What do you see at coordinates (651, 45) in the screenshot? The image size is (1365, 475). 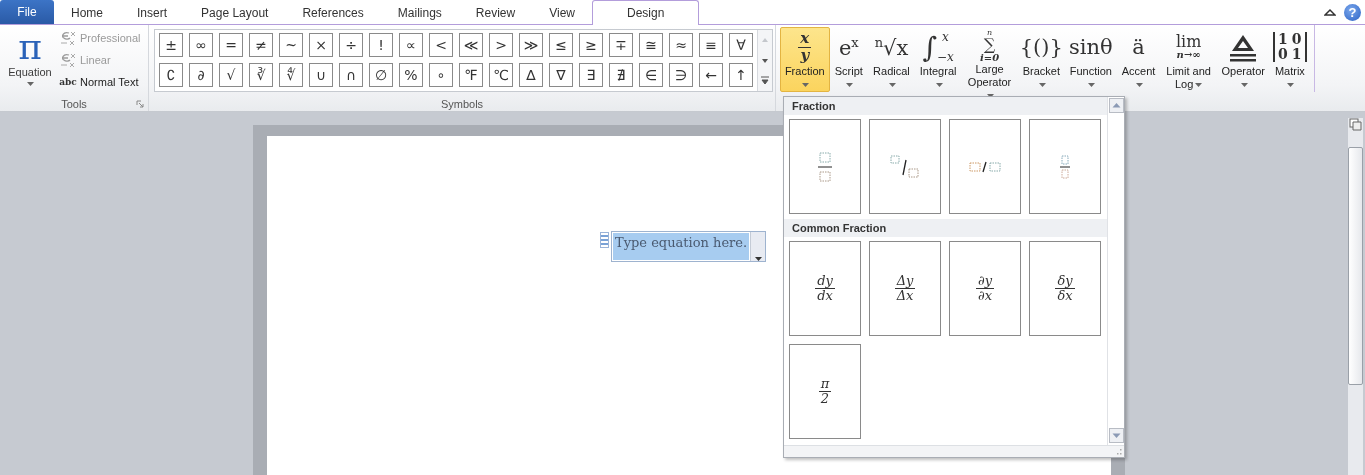 I see `symbol-button: ≅` at bounding box center [651, 45].